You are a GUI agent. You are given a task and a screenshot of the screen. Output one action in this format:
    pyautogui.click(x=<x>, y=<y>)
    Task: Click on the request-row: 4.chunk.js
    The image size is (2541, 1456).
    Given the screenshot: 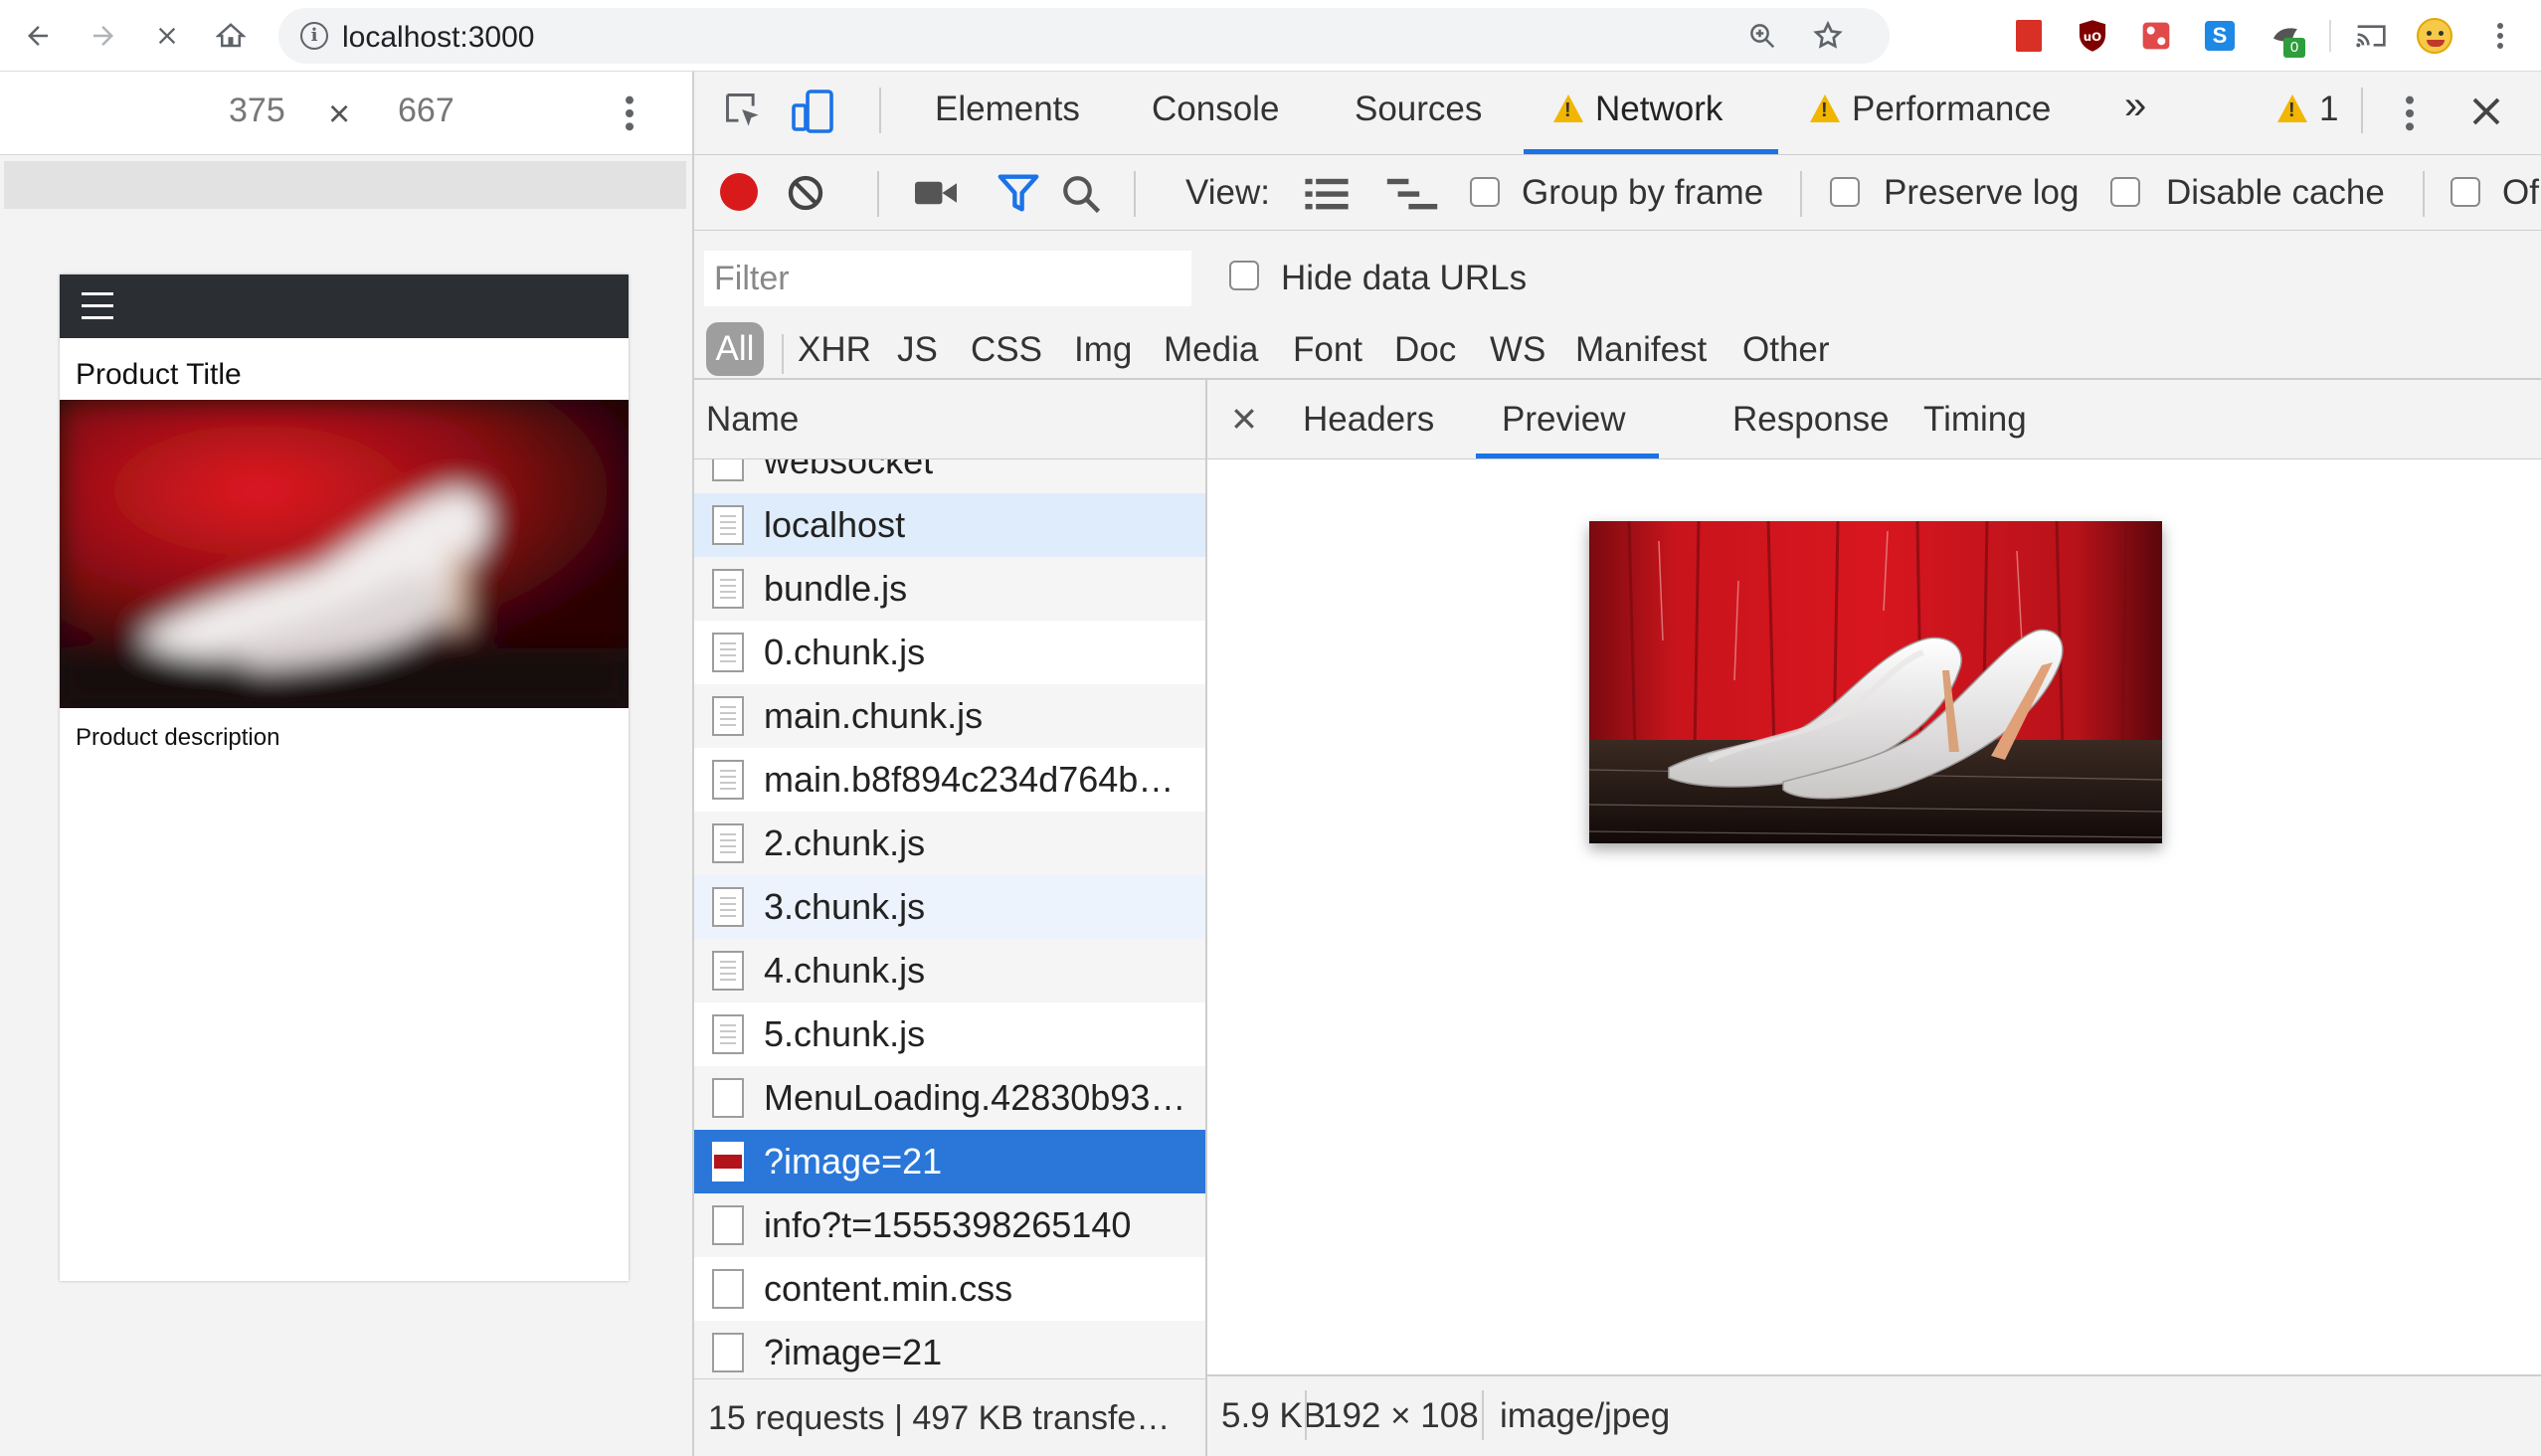 What is the action you would take?
    pyautogui.click(x=950, y=970)
    